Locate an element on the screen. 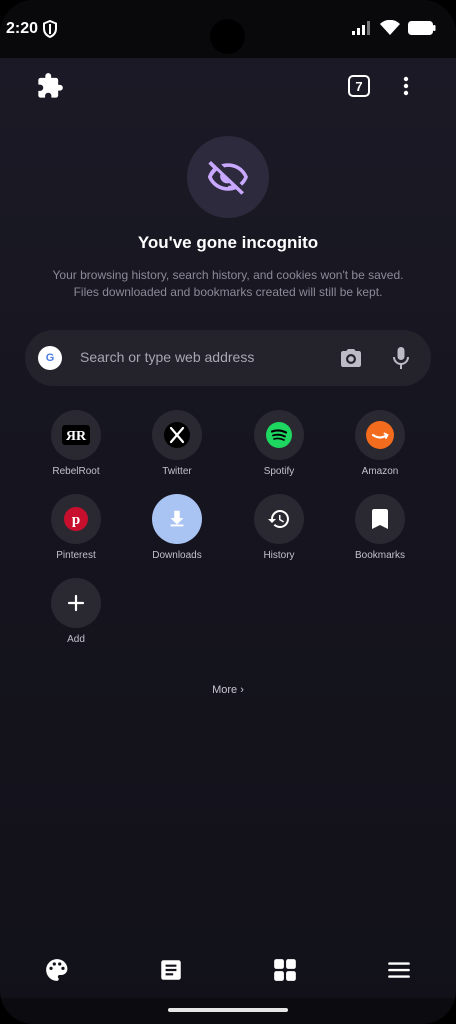 The height and width of the screenshot is (1024, 456). tab-switcher-button: 7 is located at coordinates (359, 86).